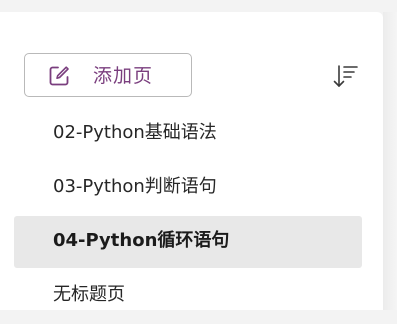  I want to click on page-item: 03-Python判断语句, so click(188, 188).